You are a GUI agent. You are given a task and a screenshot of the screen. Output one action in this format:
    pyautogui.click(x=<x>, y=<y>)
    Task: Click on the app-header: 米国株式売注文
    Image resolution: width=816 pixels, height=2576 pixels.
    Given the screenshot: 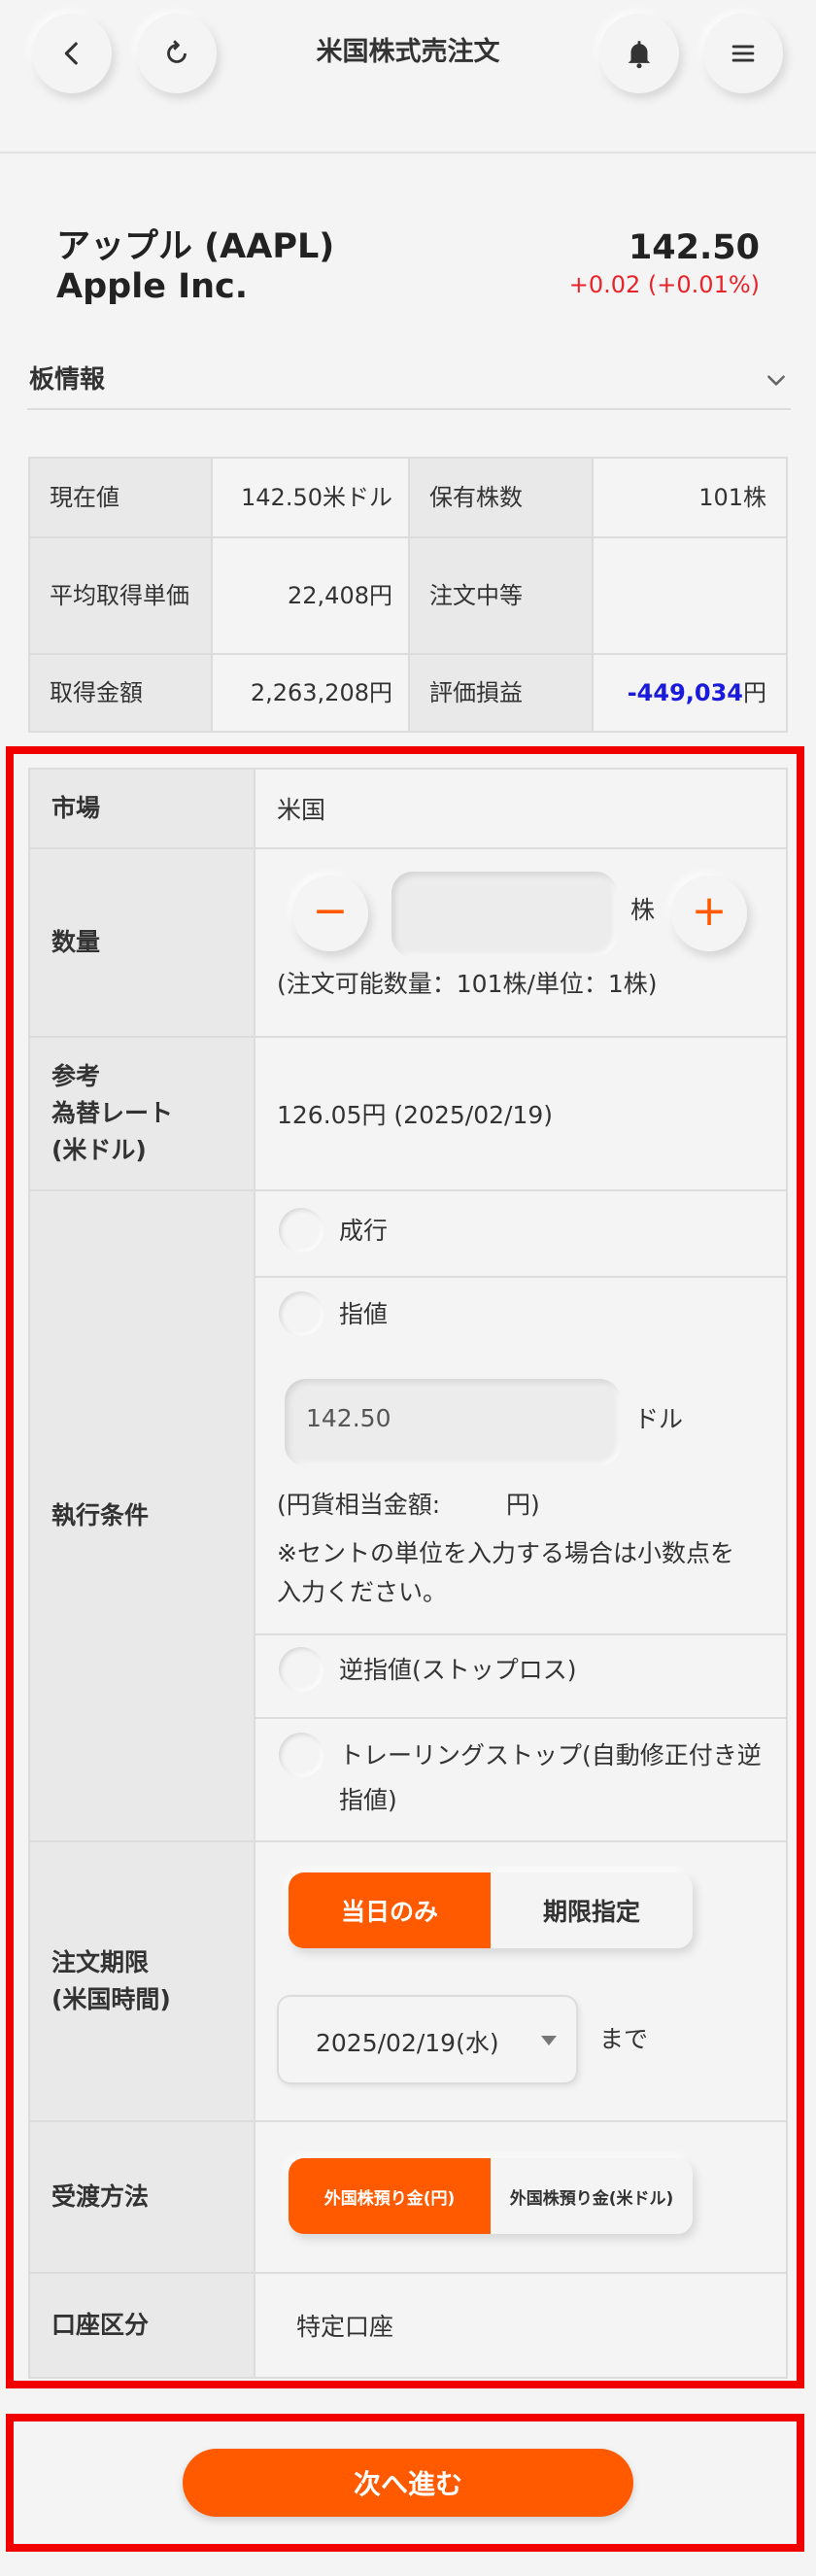 What is the action you would take?
    pyautogui.click(x=408, y=77)
    